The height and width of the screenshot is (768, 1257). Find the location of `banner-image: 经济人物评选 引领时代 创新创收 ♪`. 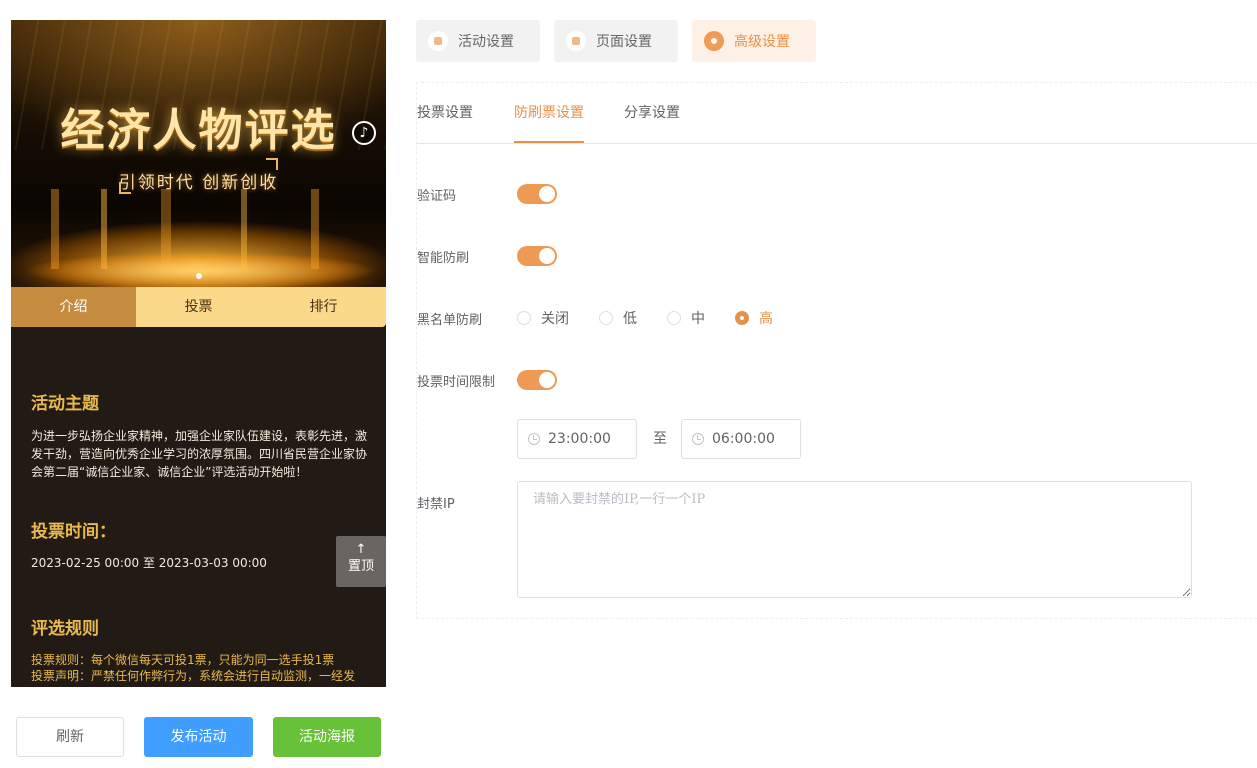

banner-image: 经济人物评选 引领时代 创新创收 ♪ is located at coordinates (198, 153).